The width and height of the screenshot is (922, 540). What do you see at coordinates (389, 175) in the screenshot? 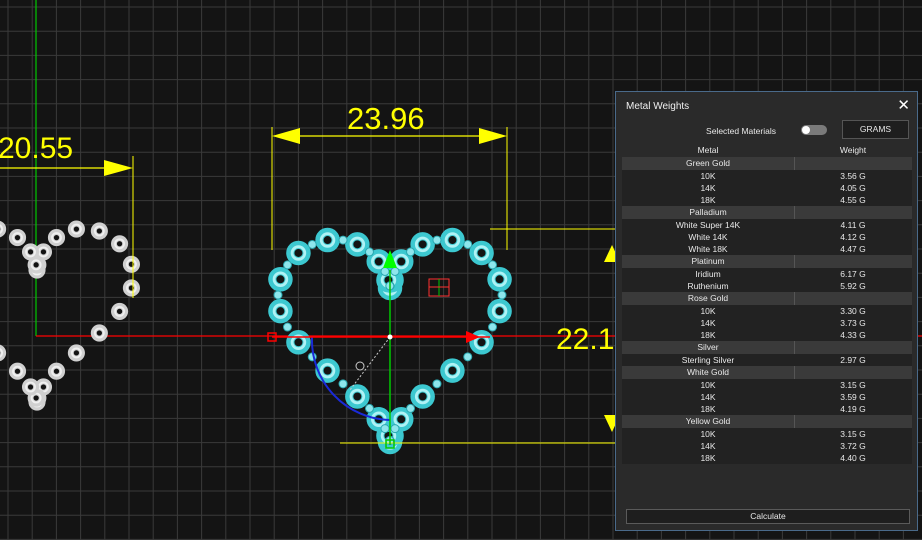
I see `dimension-center: 23.96` at bounding box center [389, 175].